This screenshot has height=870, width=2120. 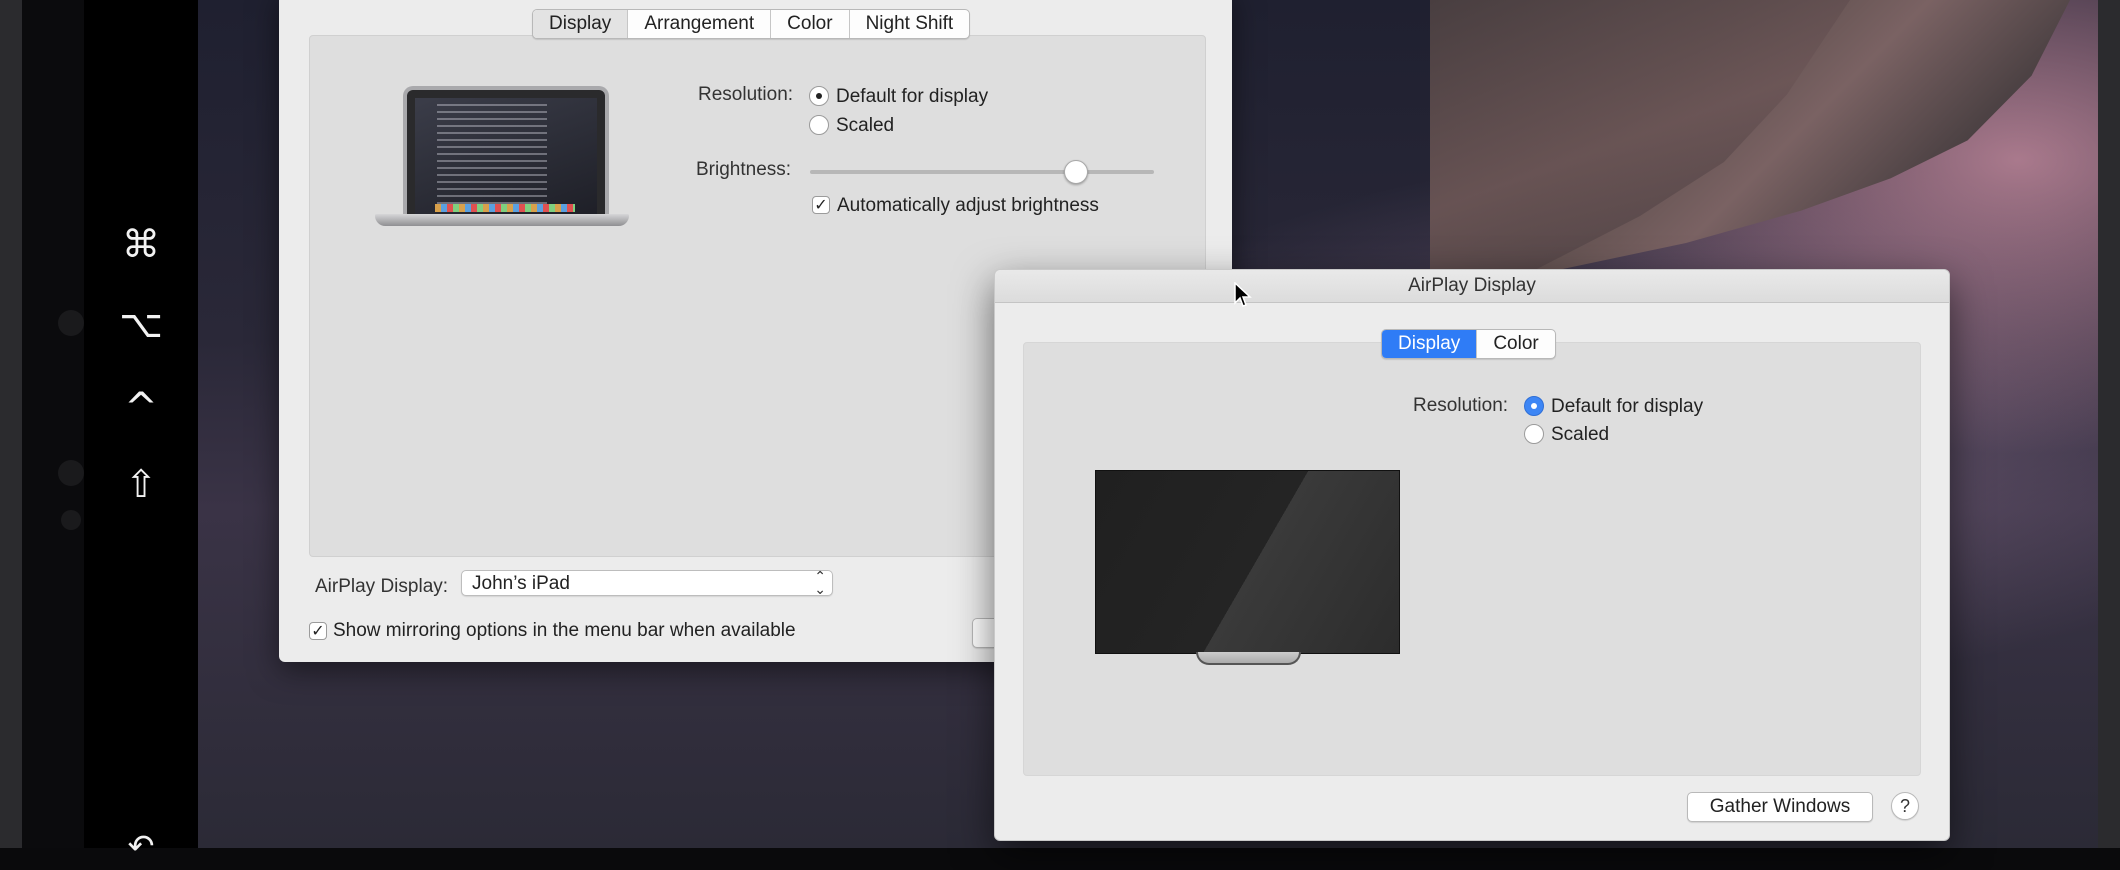 I want to click on option-key-icon: ⌥, so click(x=141, y=324).